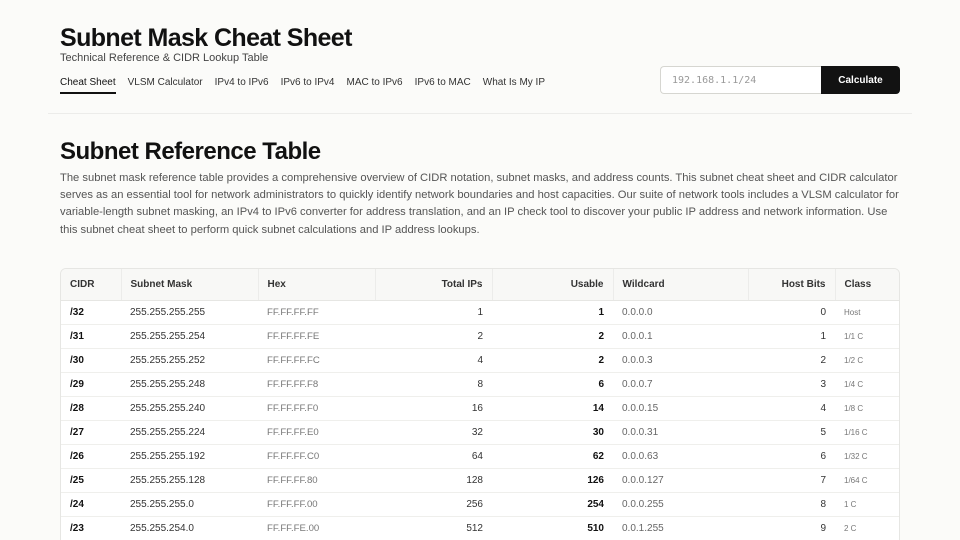 The height and width of the screenshot is (540, 960). I want to click on nav-mac-to-ipv6: MAC to IPv6, so click(374, 85).